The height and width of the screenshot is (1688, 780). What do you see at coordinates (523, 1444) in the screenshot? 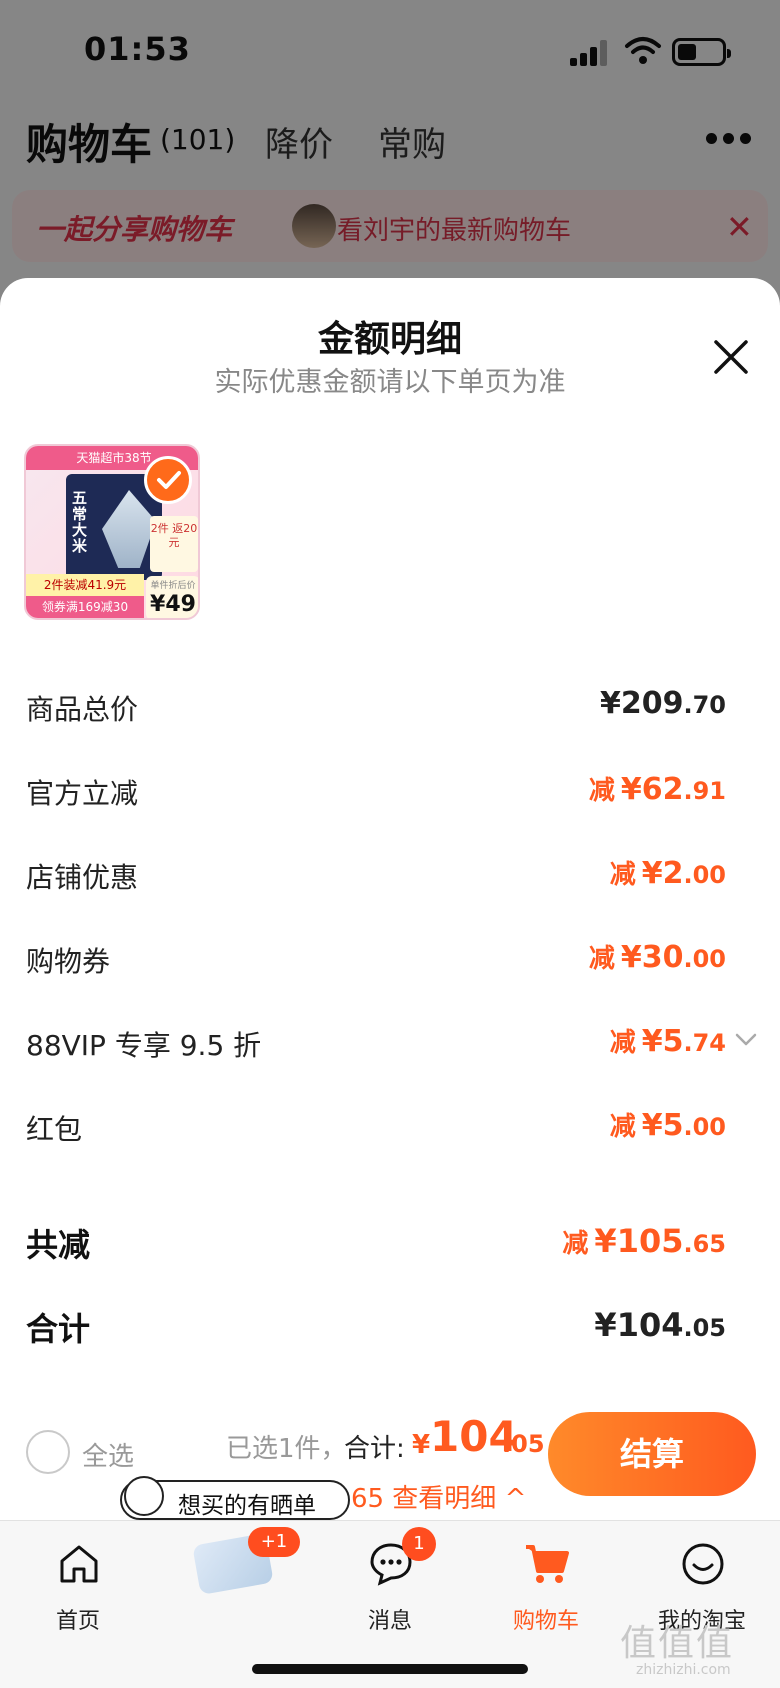
I see `checkout-total-cents: .05` at bounding box center [523, 1444].